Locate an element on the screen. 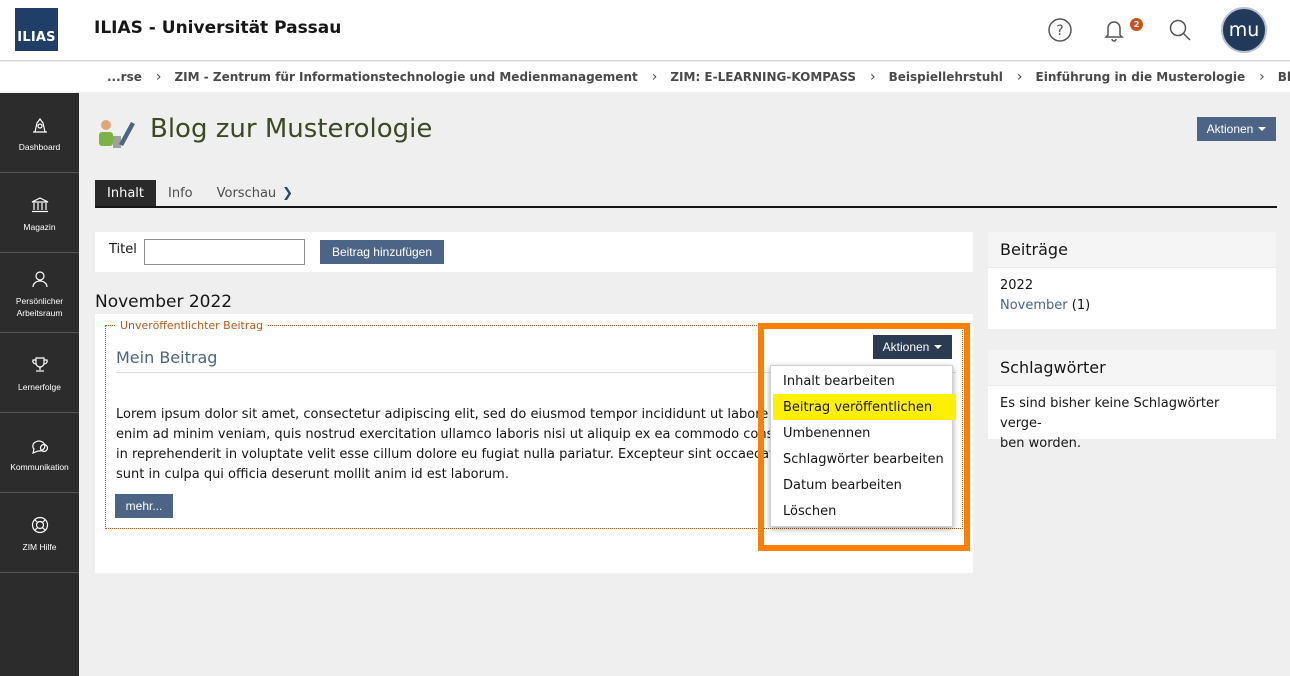 The height and width of the screenshot is (676, 1290). site-title: ILIAS - Universität Passau is located at coordinates (218, 28).